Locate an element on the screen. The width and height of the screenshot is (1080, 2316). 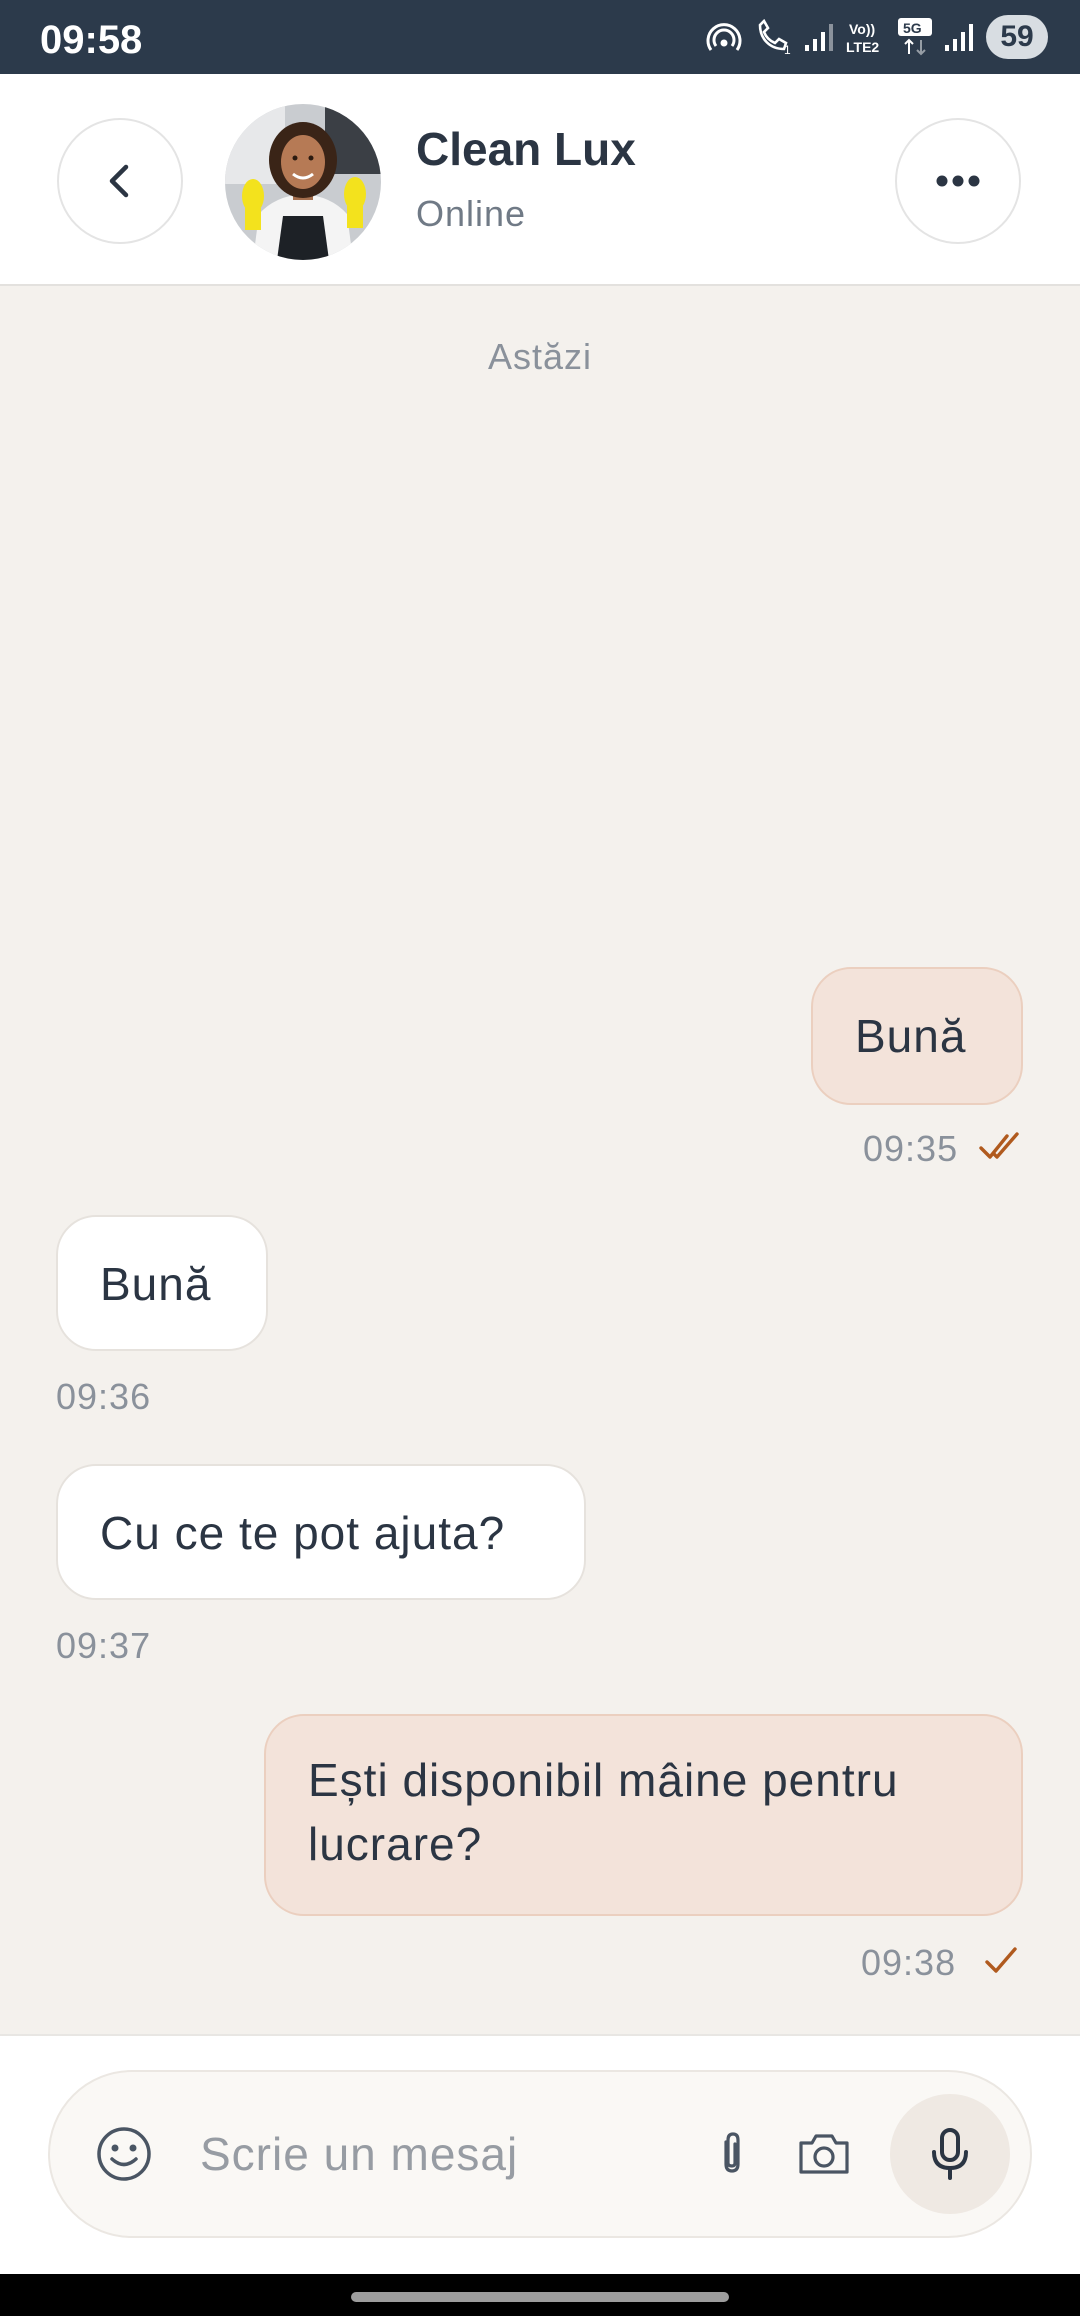
voice-record-button is located at coordinates (950, 2154).